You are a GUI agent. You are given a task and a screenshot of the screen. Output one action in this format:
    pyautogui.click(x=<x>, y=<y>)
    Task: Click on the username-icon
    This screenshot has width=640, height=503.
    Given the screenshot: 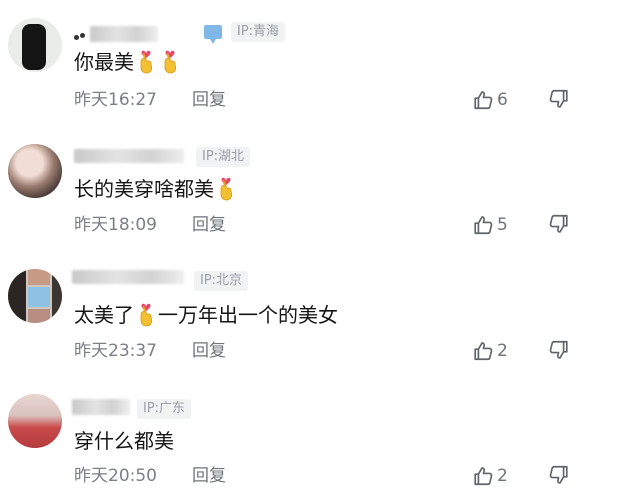 What is the action you would take?
    pyautogui.click(x=80, y=37)
    